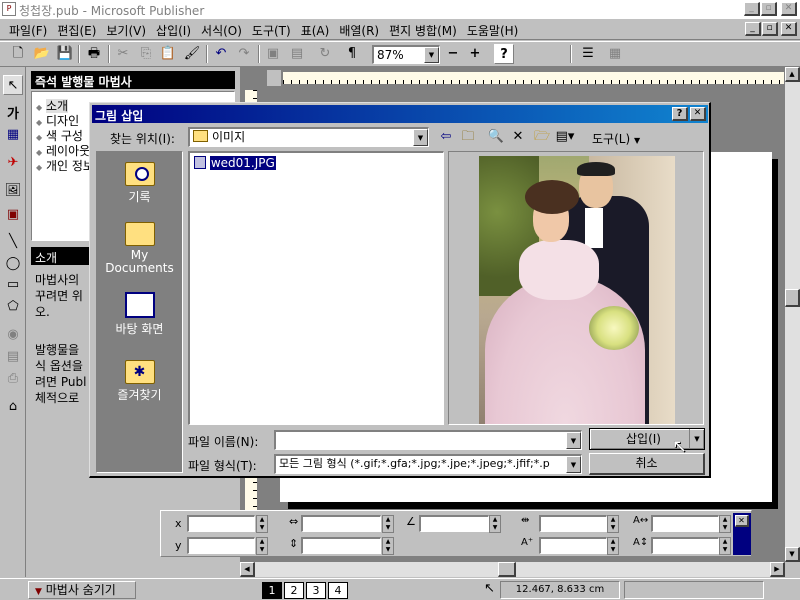 The image size is (800, 600). I want to click on insert-button: 삽입(I) ▼, so click(647, 439).